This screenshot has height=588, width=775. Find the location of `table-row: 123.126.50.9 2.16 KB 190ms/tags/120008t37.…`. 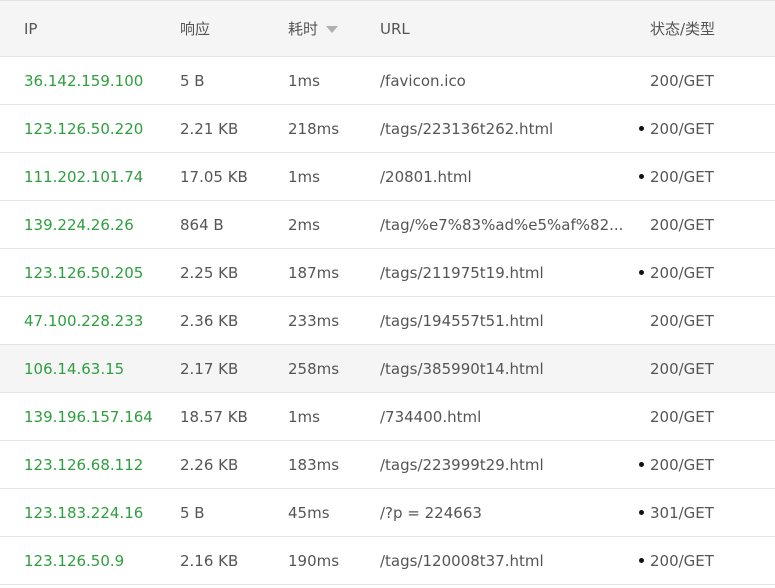

table-row: 123.126.50.9 2.16 KB 190ms/tags/120008t37.… is located at coordinates (387, 561).